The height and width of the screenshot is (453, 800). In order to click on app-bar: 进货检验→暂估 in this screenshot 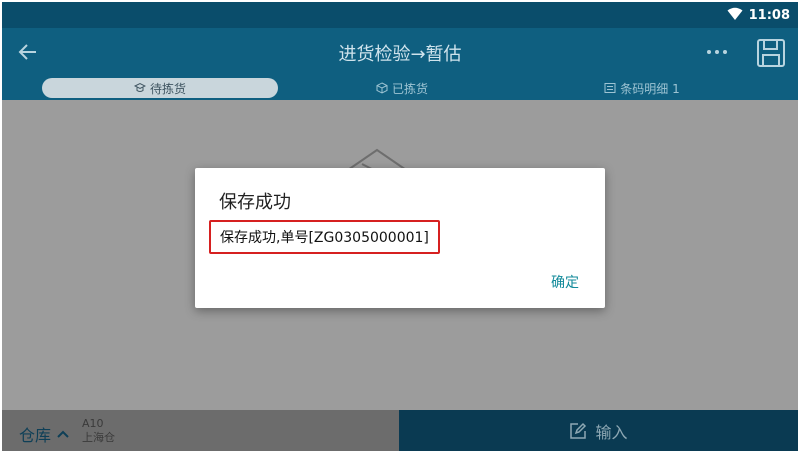, I will do `click(400, 53)`.